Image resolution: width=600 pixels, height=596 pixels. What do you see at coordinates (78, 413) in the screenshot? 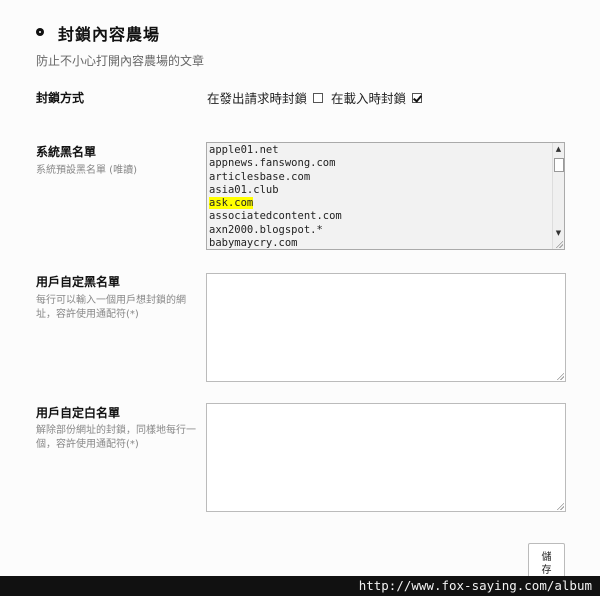
I see `user-whitelist-label: 用戶自定白名單` at bounding box center [78, 413].